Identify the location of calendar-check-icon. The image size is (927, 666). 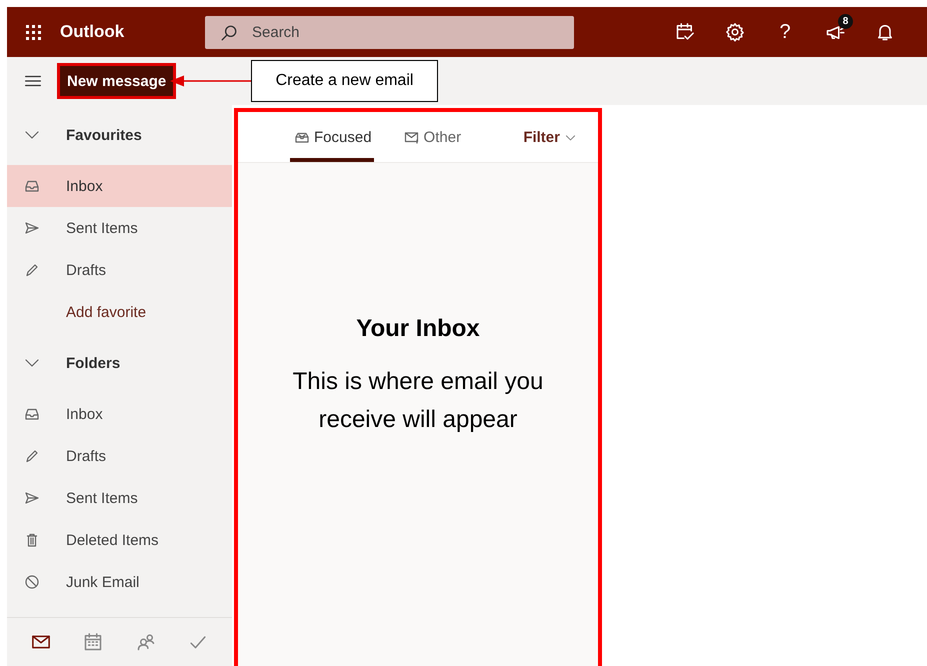
(685, 32).